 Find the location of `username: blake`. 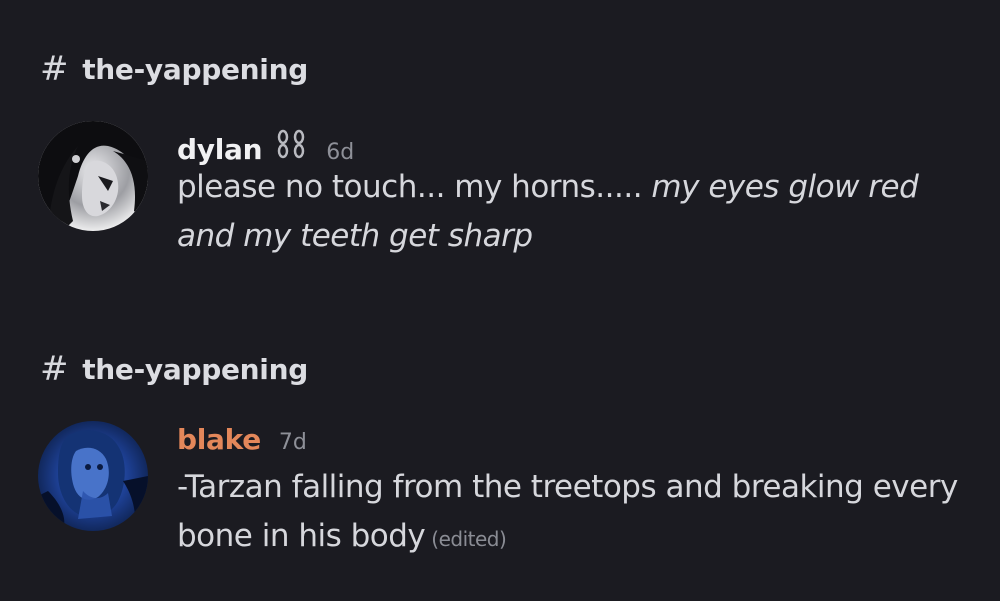

username: blake is located at coordinates (219, 439).